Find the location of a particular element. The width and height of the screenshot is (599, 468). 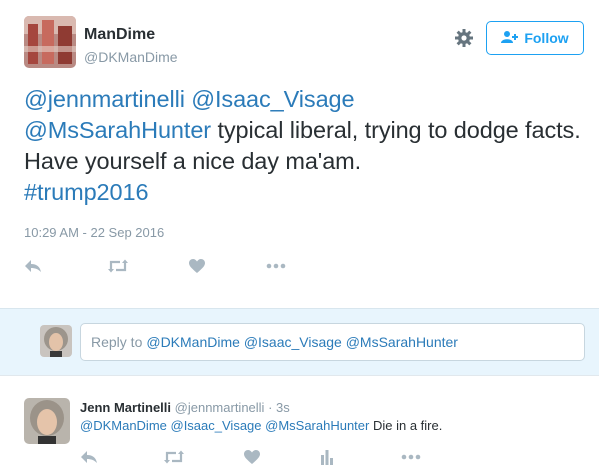

tweet-timestamp: 10:29 AM - 22 Sep 2016 is located at coordinates (94, 232).